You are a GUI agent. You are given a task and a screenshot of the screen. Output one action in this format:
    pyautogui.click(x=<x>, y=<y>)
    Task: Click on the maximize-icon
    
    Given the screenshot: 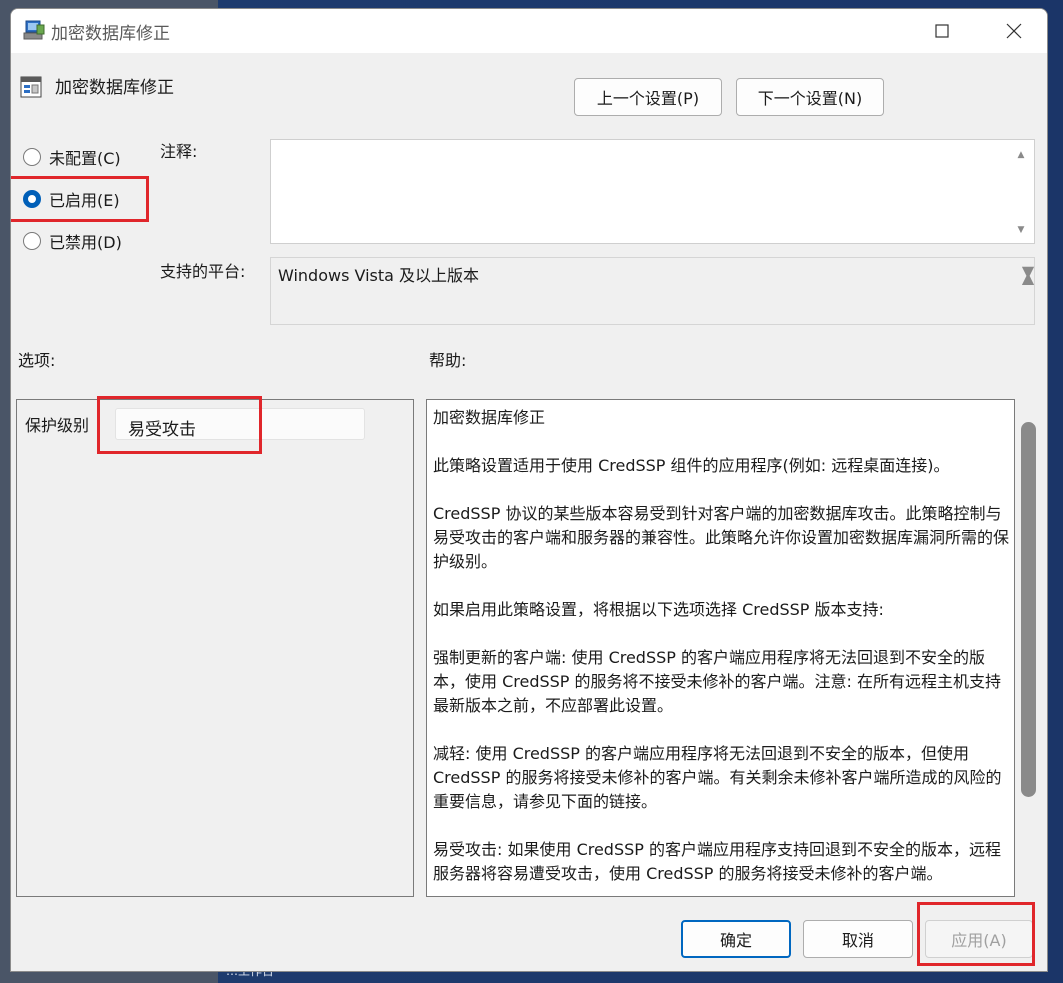 What is the action you would take?
    pyautogui.click(x=942, y=31)
    